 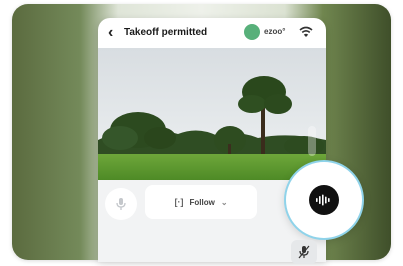 I want to click on voice-button-core, so click(x=324, y=200).